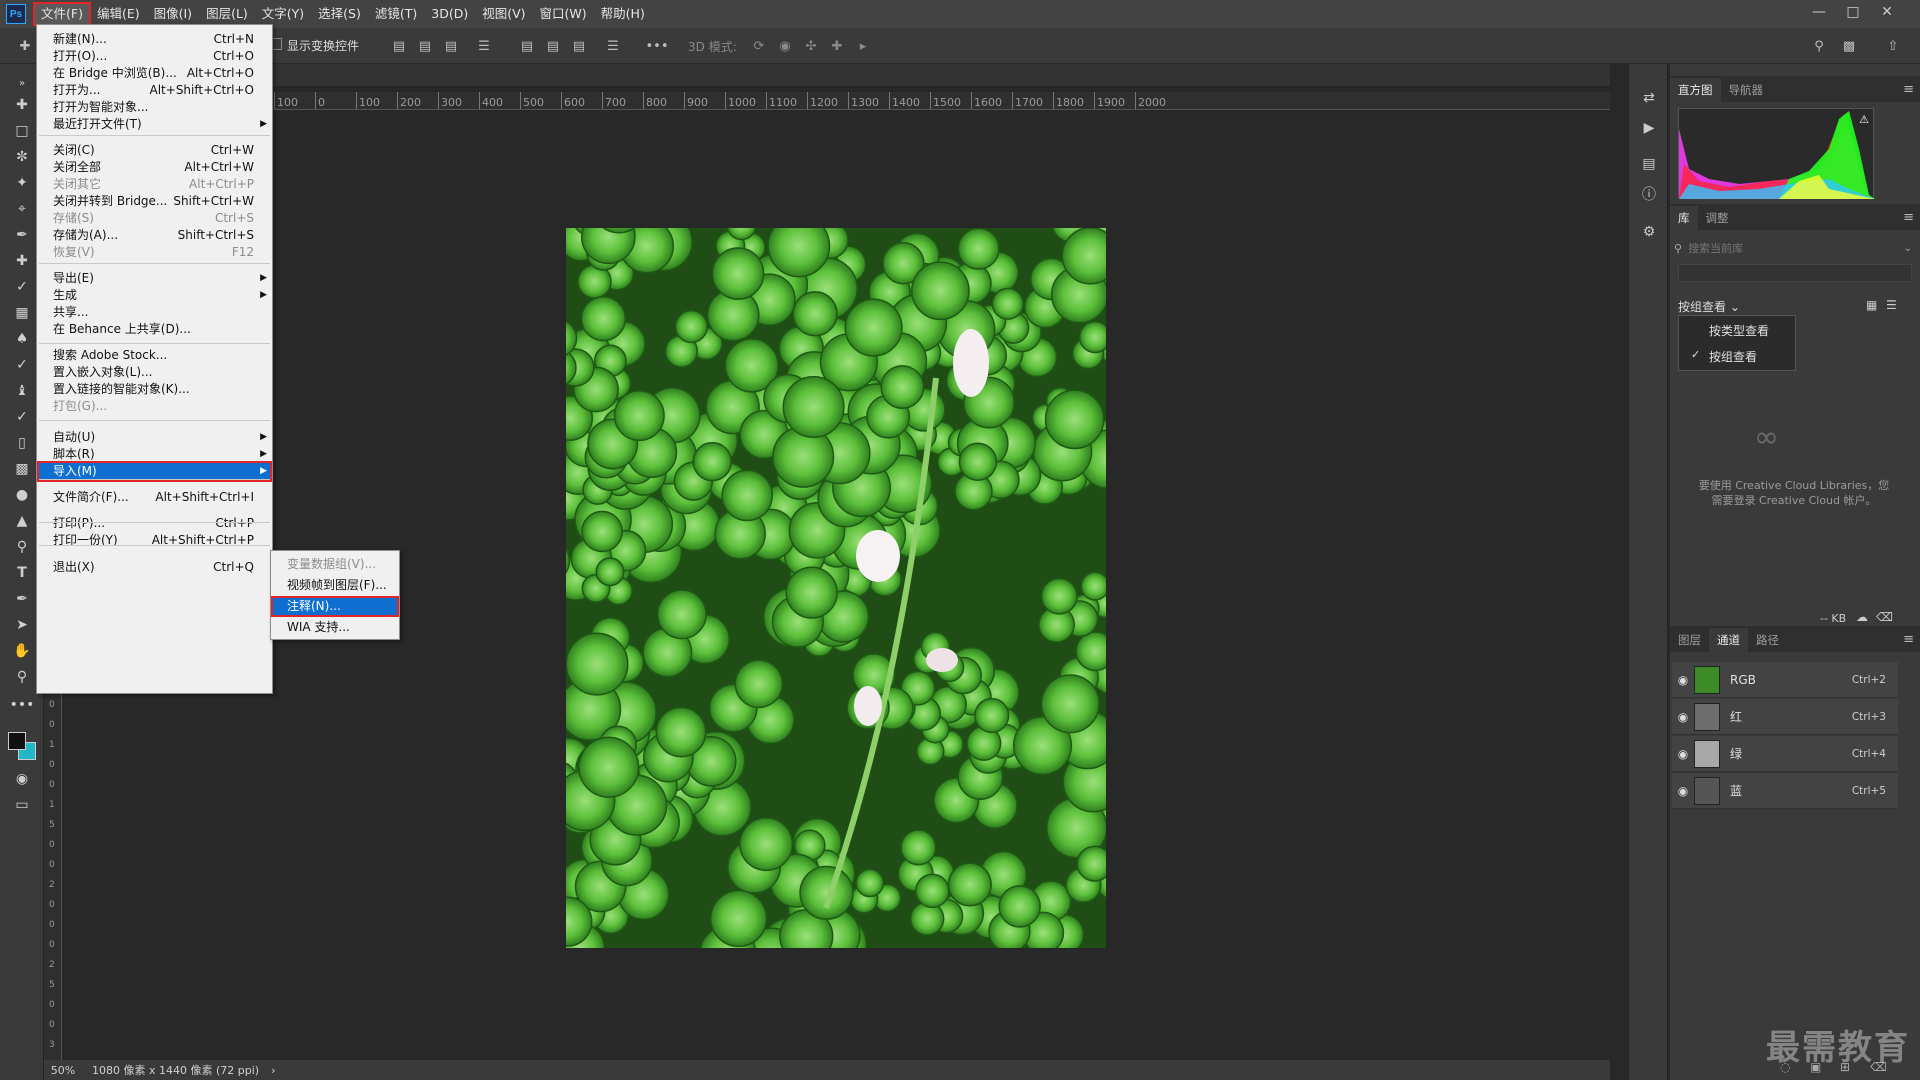 This screenshot has height=1080, width=1920. Describe the element at coordinates (759, 46) in the screenshot. I see `3d-orbit-icon: ⟳` at that location.